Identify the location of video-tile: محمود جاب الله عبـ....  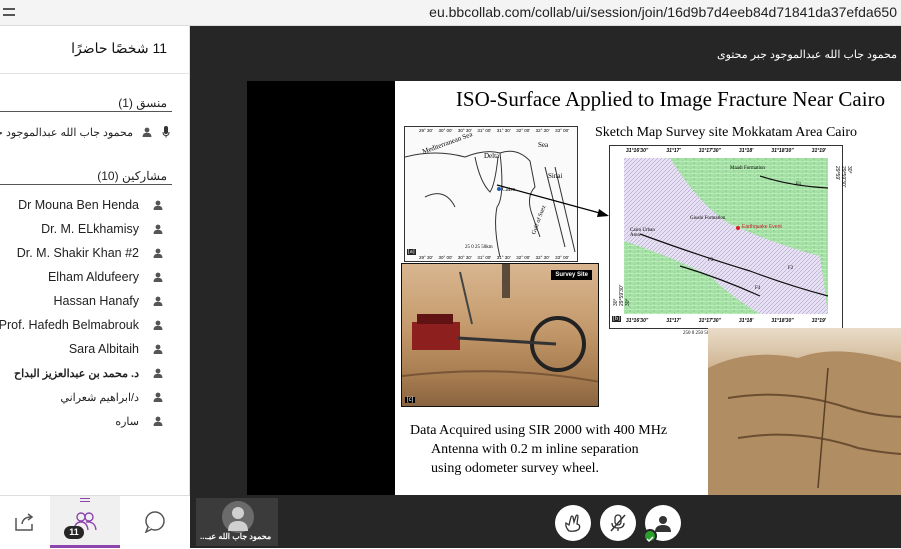
(237, 522).